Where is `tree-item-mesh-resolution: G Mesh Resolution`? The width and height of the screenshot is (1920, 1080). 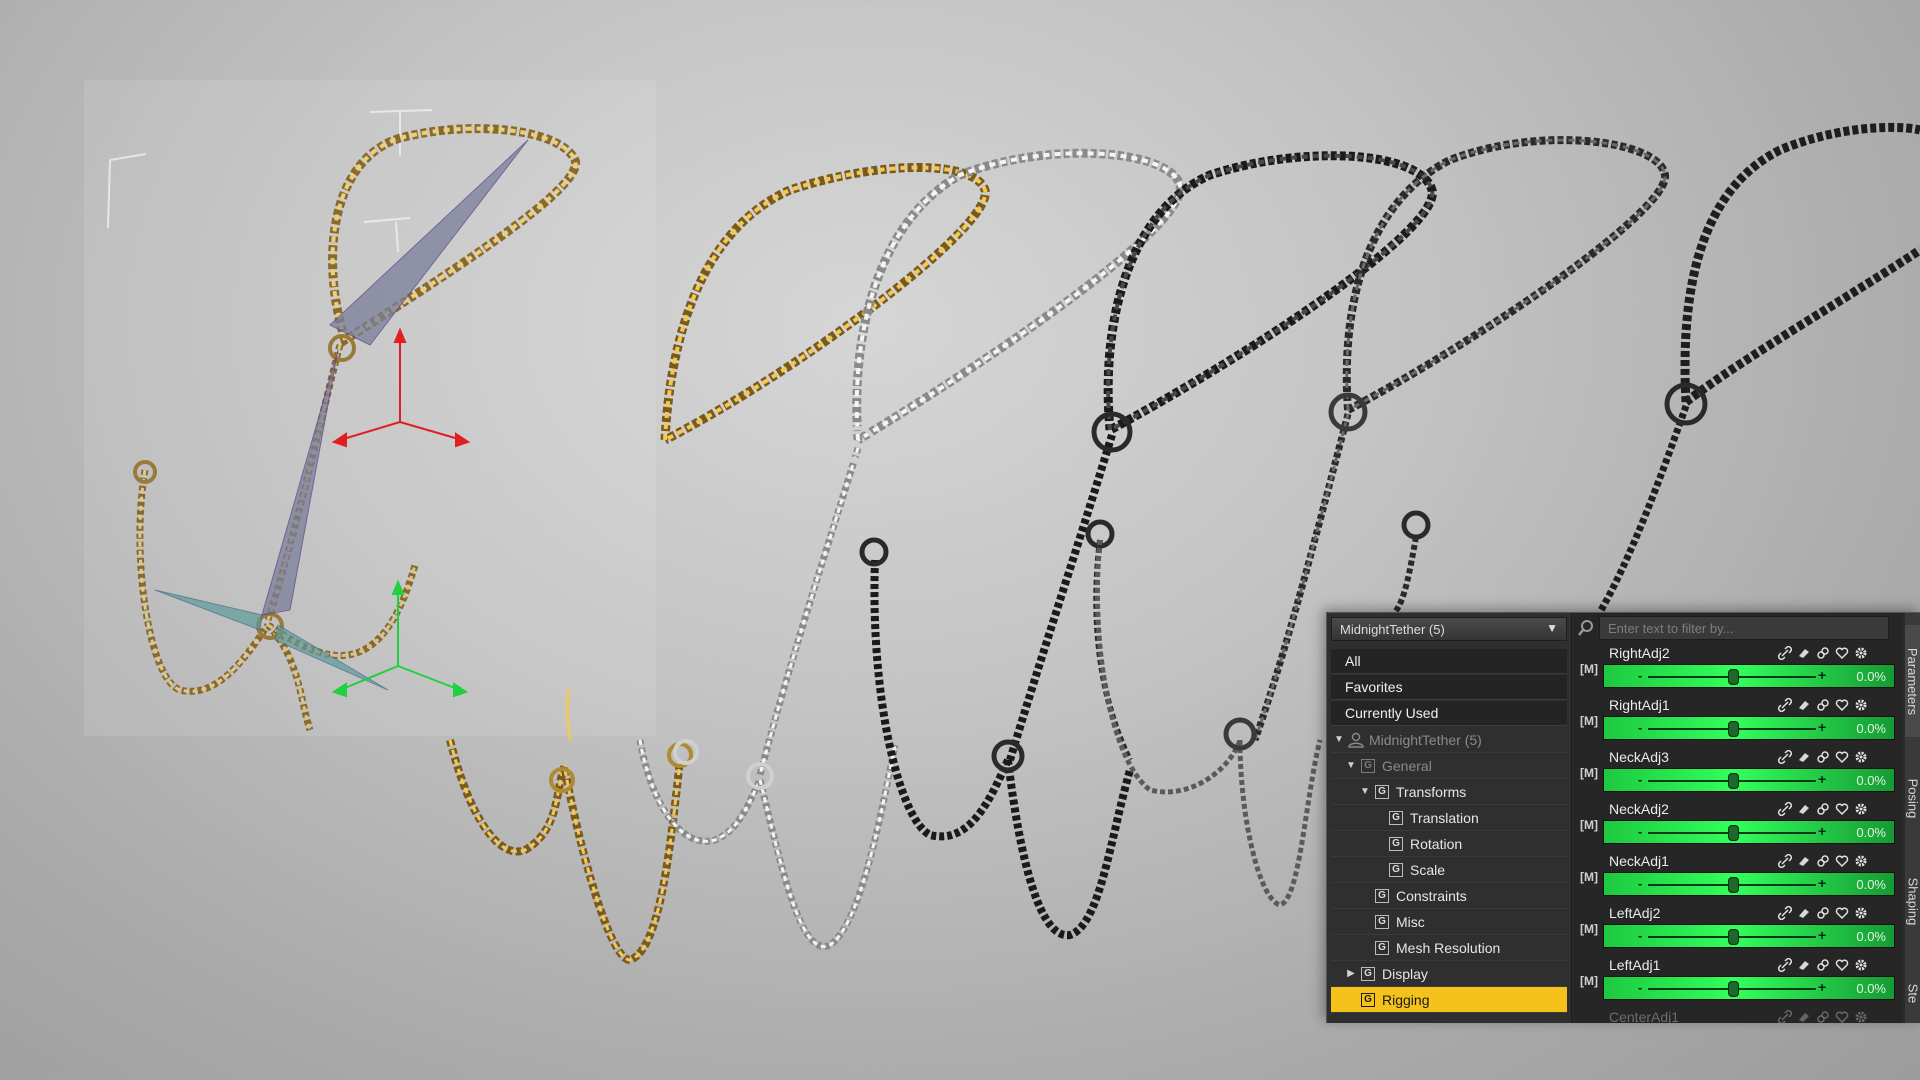 tree-item-mesh-resolution: G Mesh Resolution is located at coordinates (1449, 948).